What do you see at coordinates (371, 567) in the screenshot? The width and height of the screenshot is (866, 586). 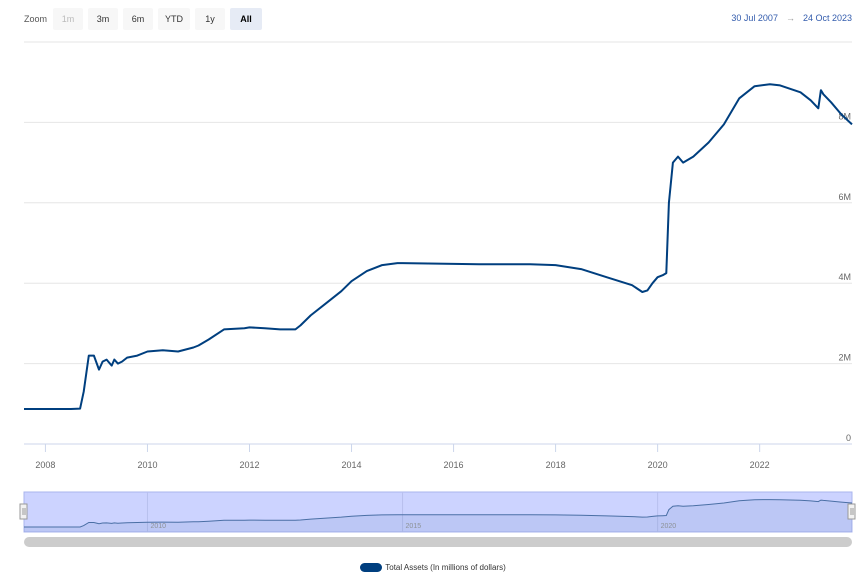 I see `legend-swatch-icon` at bounding box center [371, 567].